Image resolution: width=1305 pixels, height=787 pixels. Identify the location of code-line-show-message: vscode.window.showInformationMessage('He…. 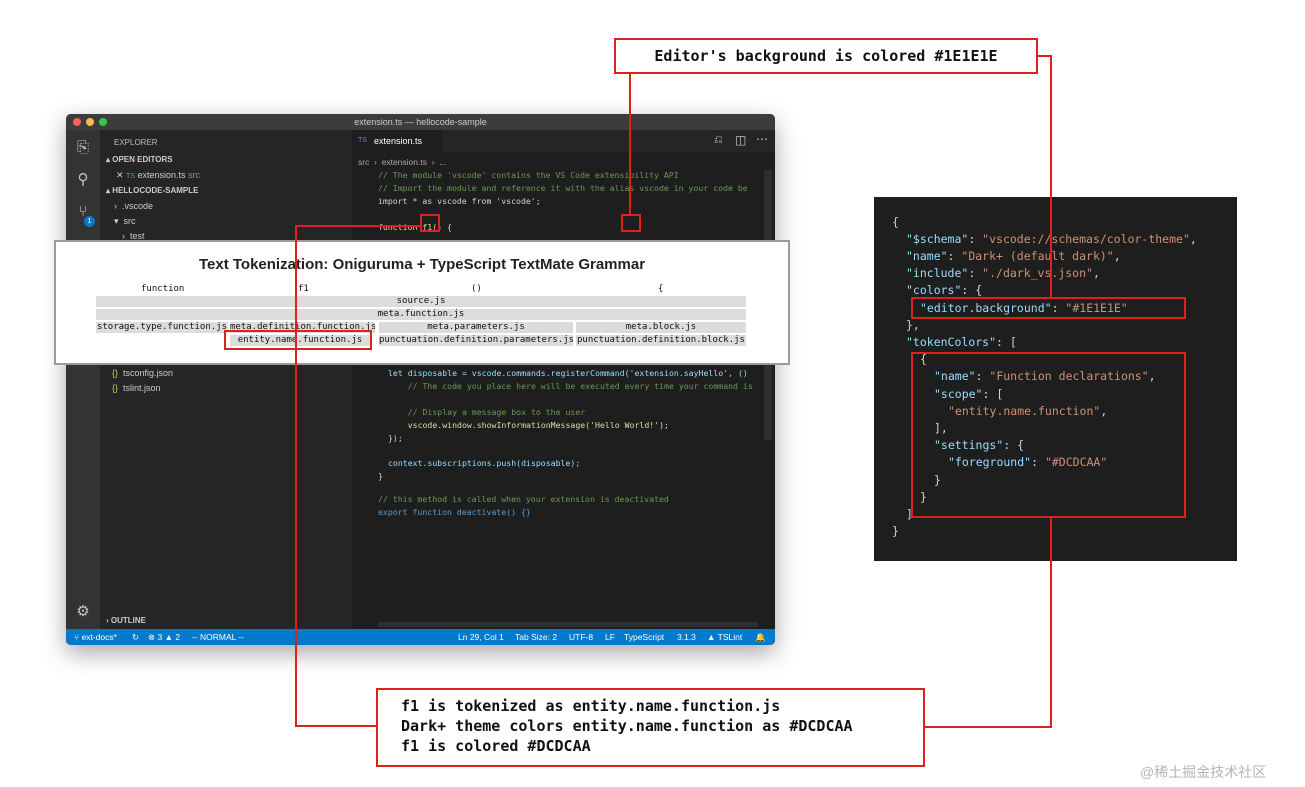
(528, 425).